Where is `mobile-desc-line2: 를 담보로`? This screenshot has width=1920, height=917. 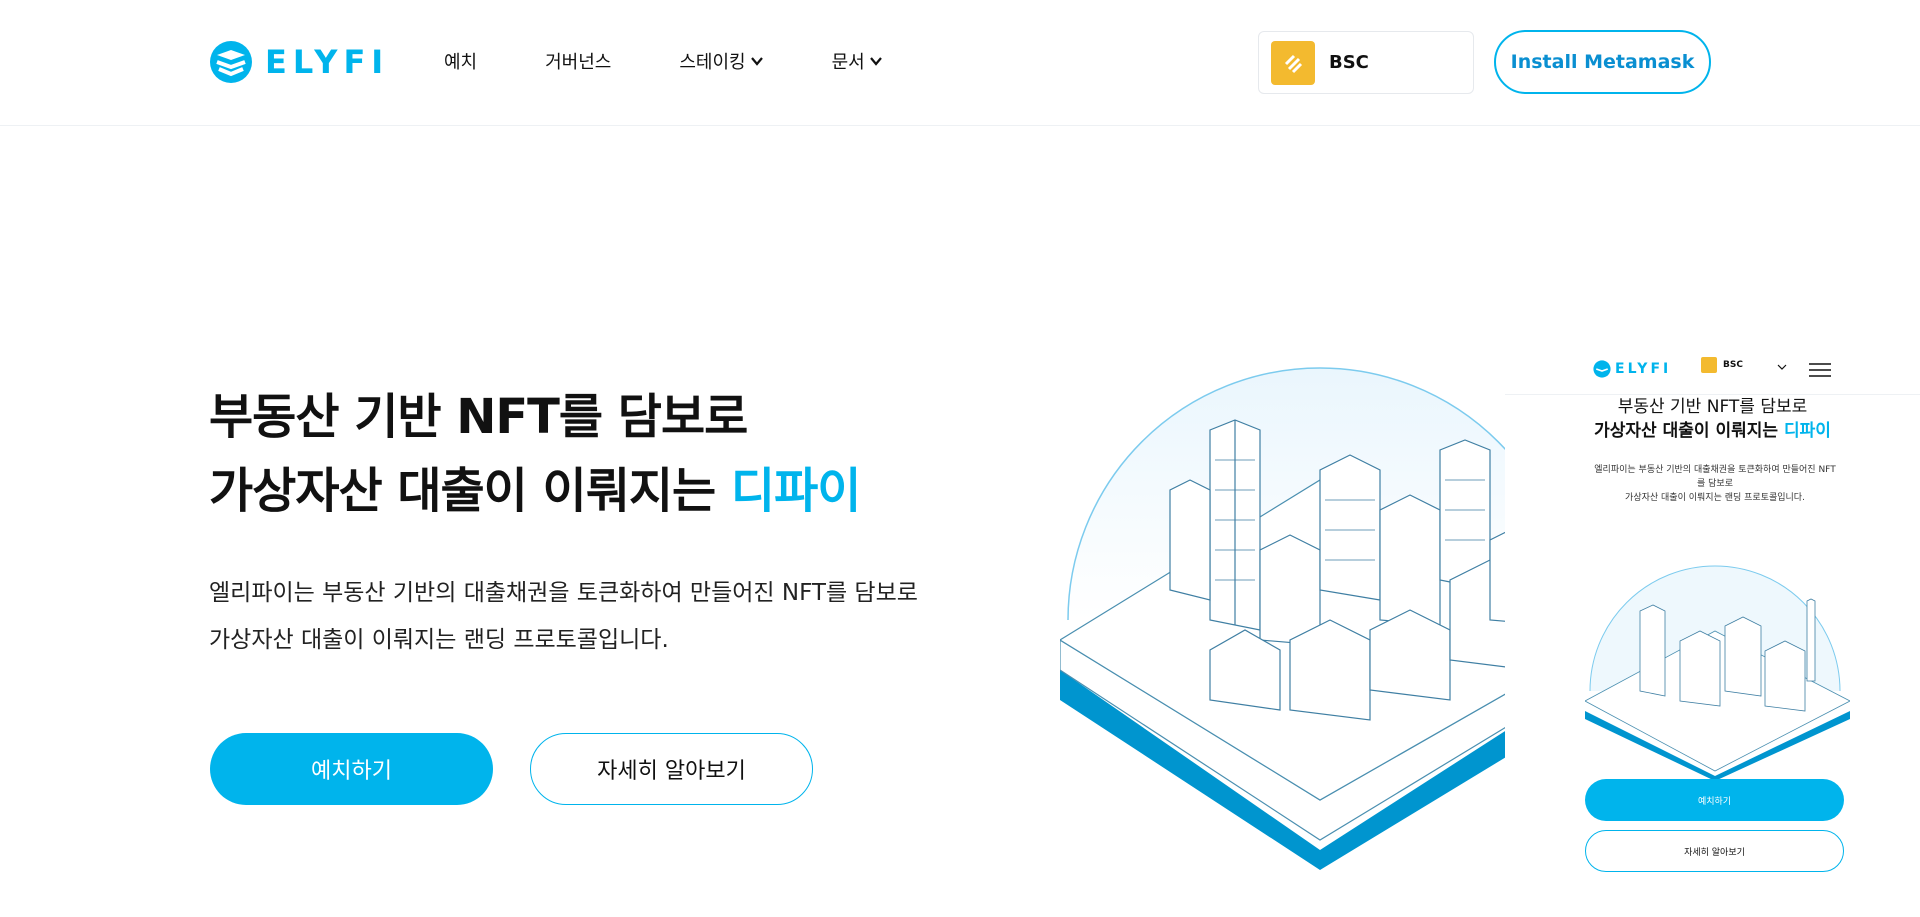
mobile-desc-line2: 를 담보로 is located at coordinates (1715, 484).